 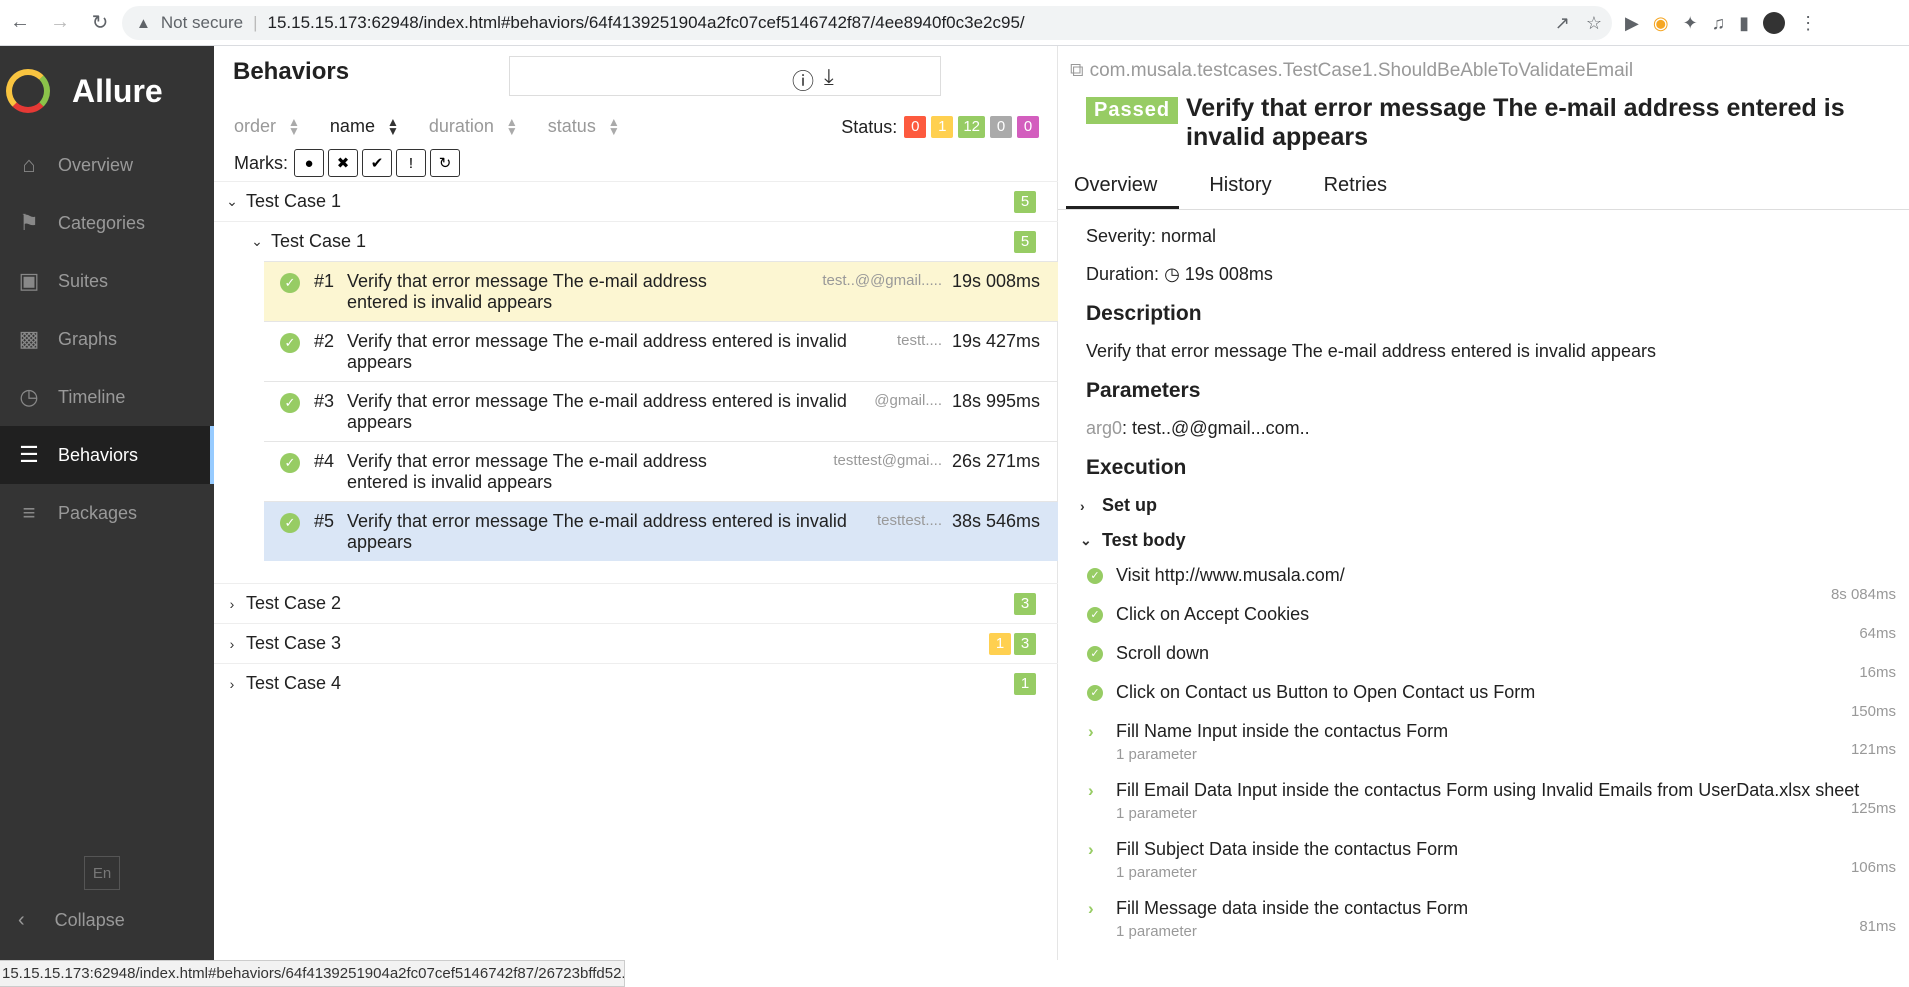 What do you see at coordinates (309, 163) in the screenshot?
I see `bomb-icon: ●` at bounding box center [309, 163].